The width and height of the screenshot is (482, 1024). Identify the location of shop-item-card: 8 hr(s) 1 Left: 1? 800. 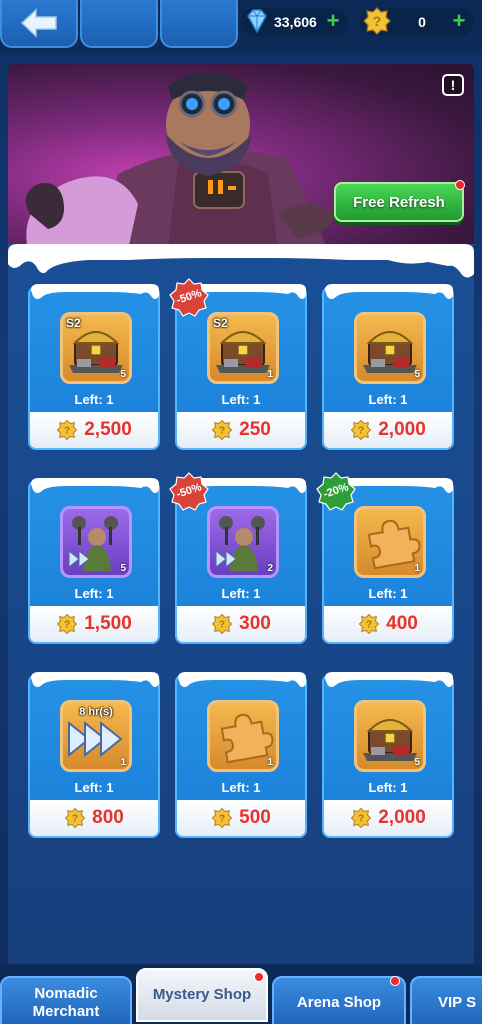
(94, 755).